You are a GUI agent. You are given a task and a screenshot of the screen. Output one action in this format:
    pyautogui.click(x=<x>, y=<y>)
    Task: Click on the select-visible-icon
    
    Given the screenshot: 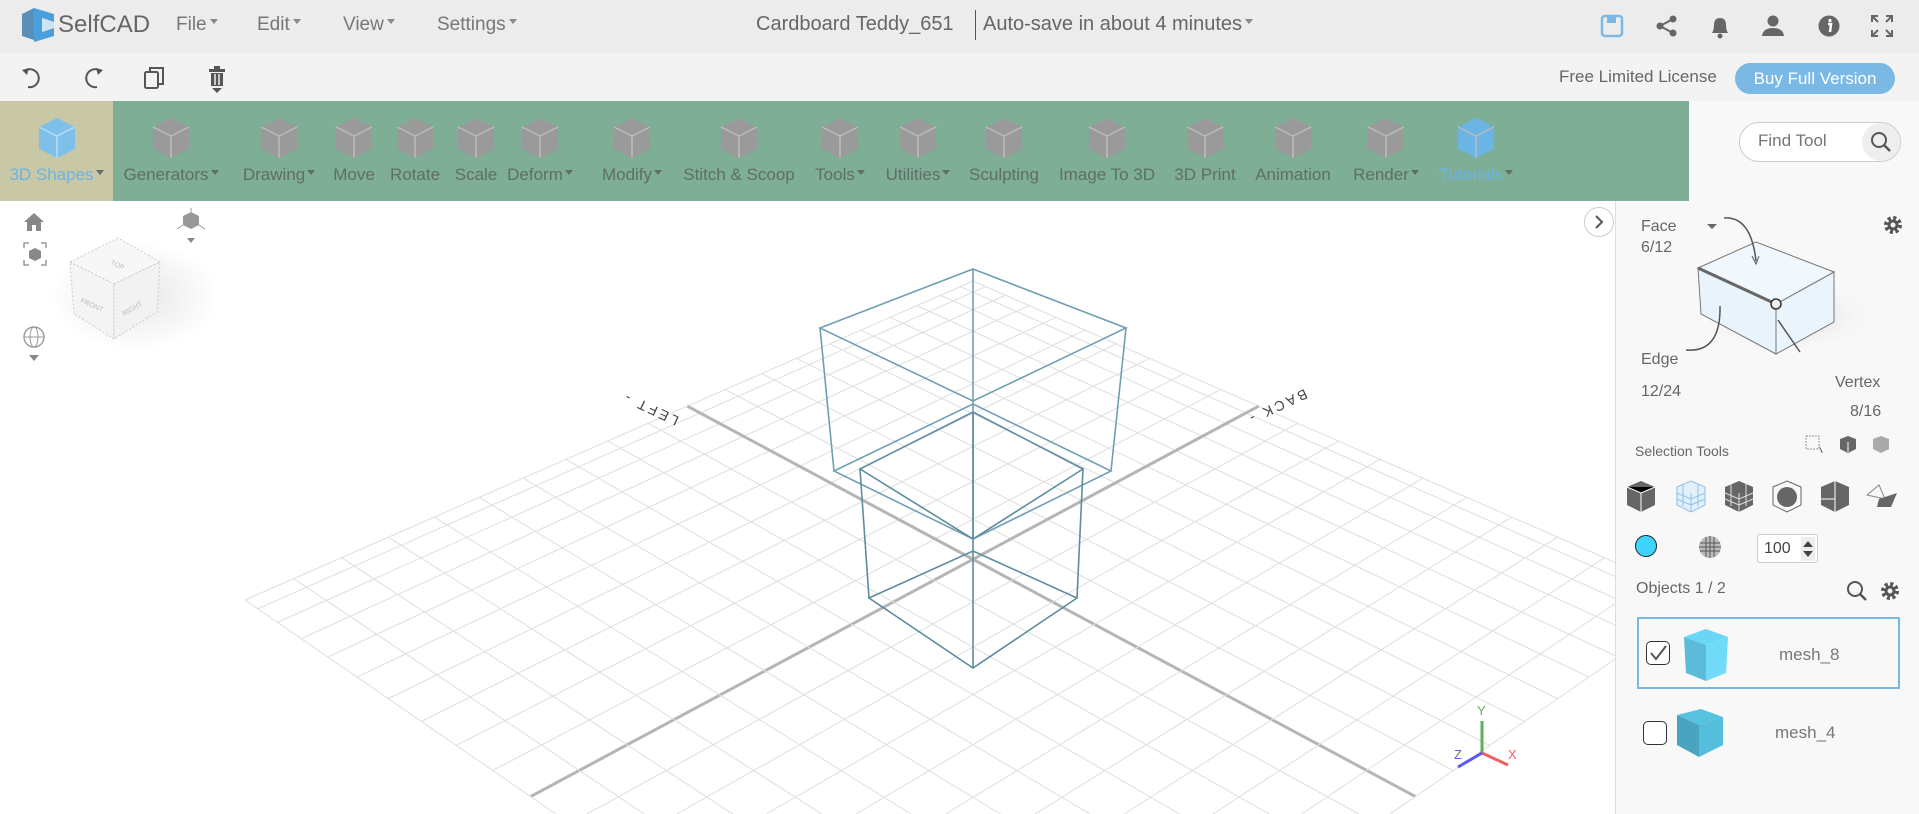 What is the action you would take?
    pyautogui.click(x=1881, y=444)
    